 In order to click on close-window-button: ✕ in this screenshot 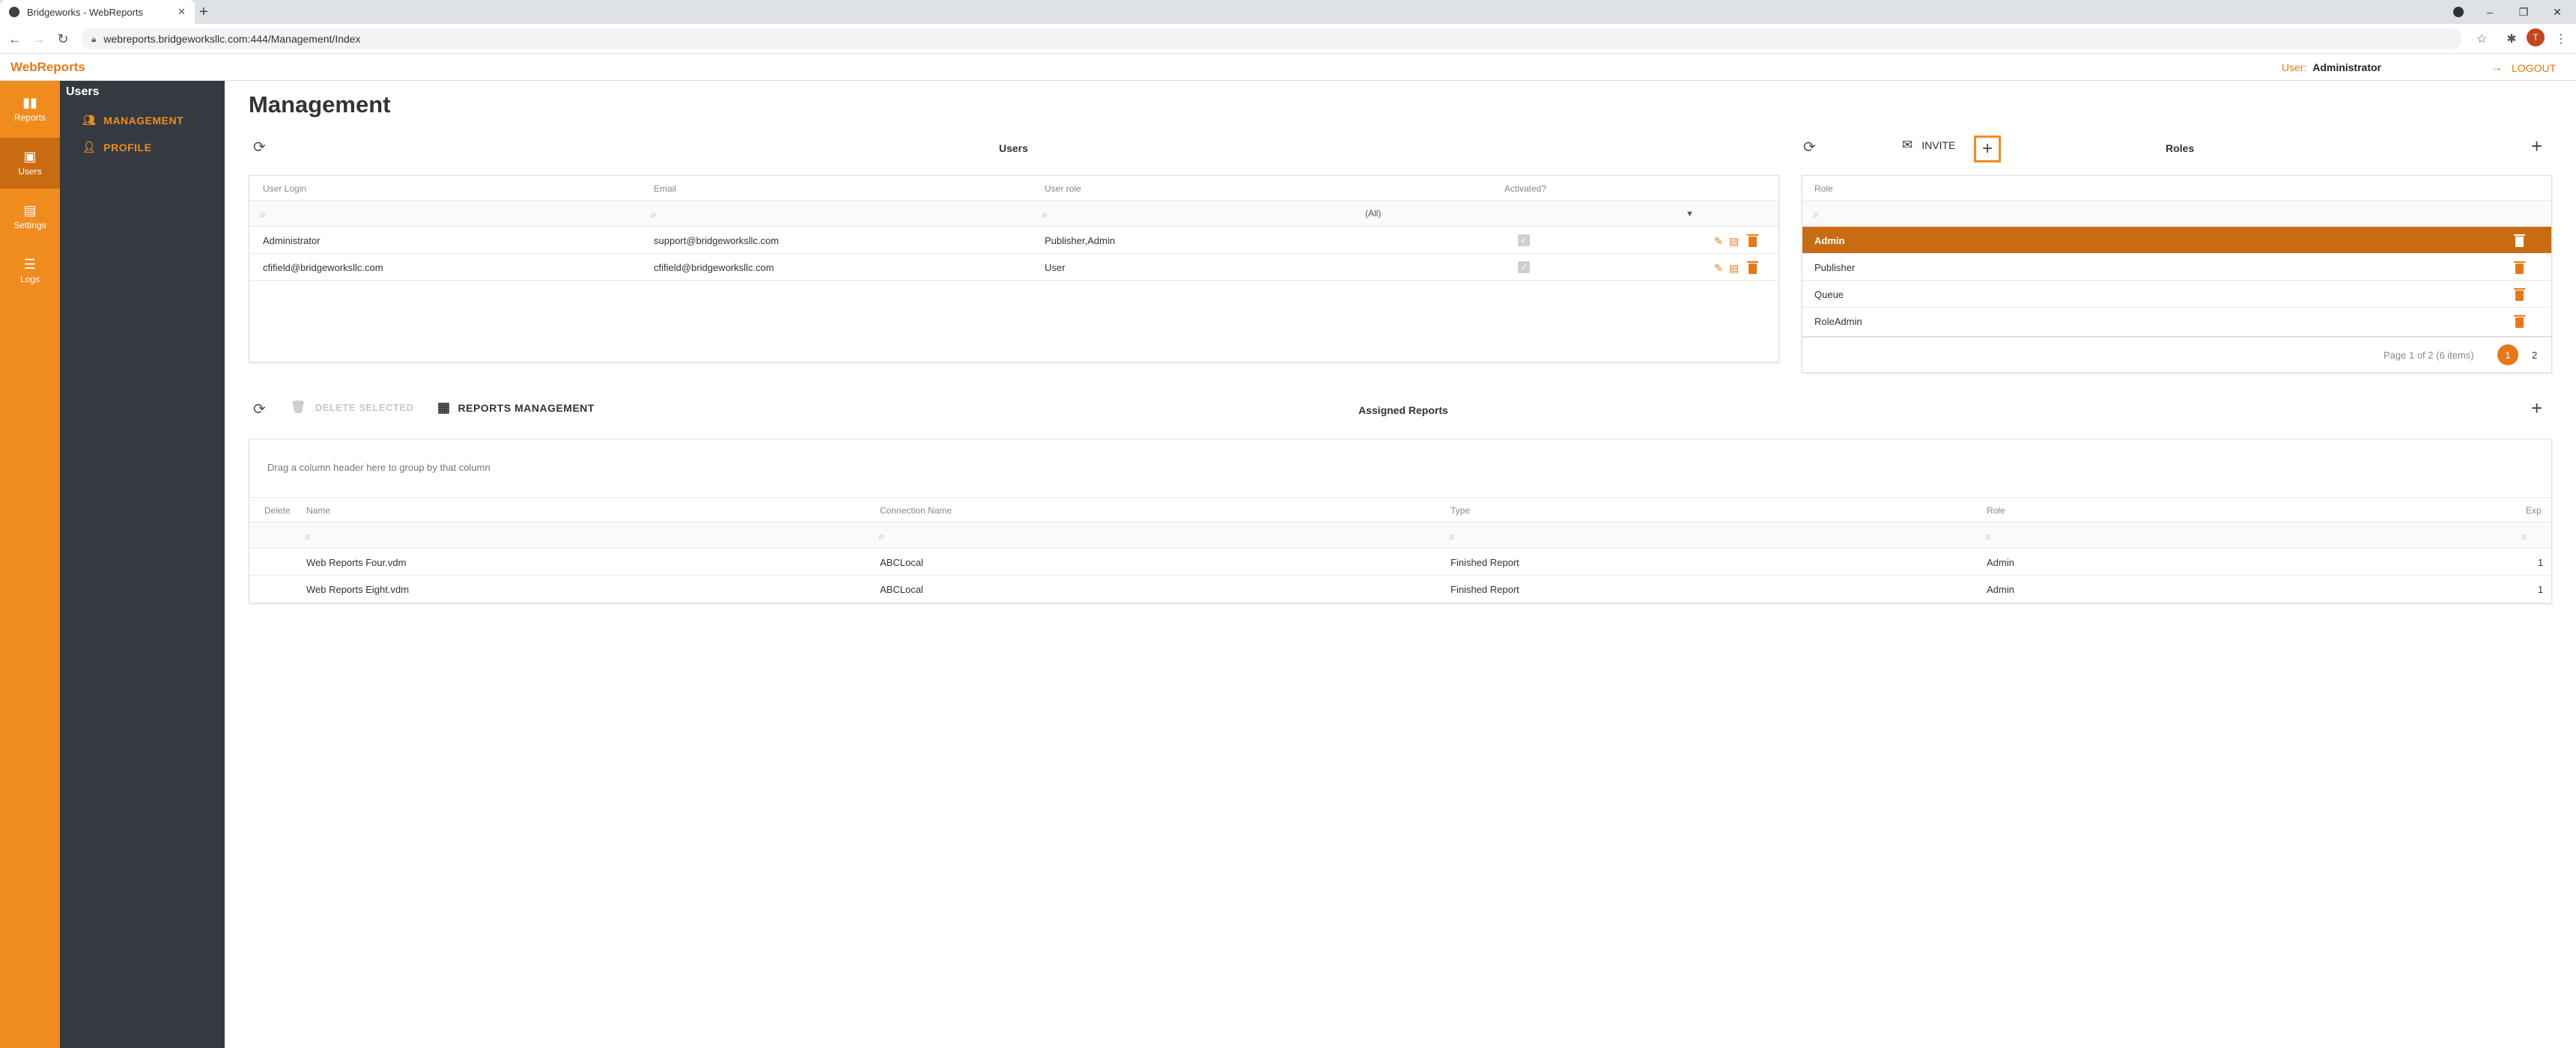, I will do `click(2557, 12)`.